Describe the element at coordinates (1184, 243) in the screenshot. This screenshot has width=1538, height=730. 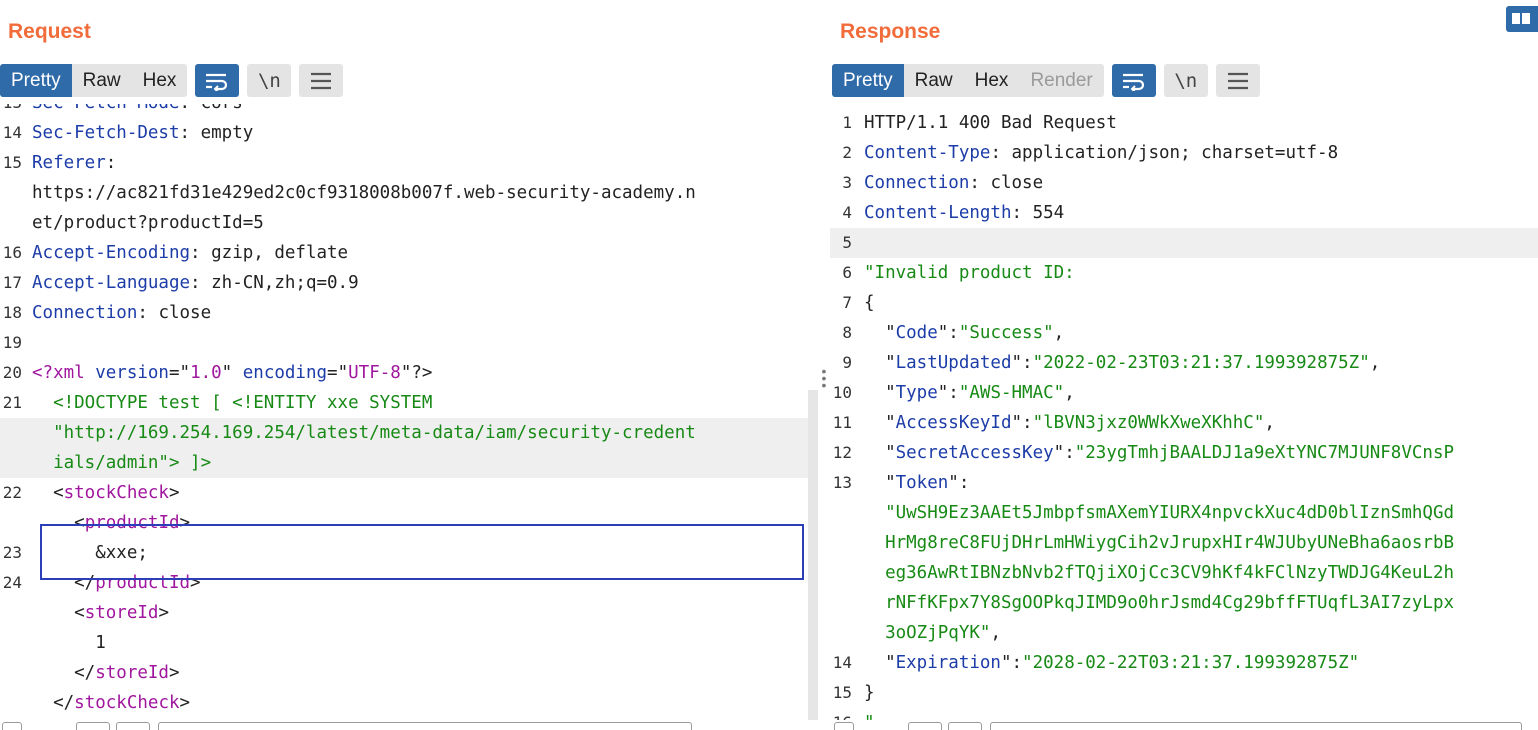
I see `code-line: 5` at that location.